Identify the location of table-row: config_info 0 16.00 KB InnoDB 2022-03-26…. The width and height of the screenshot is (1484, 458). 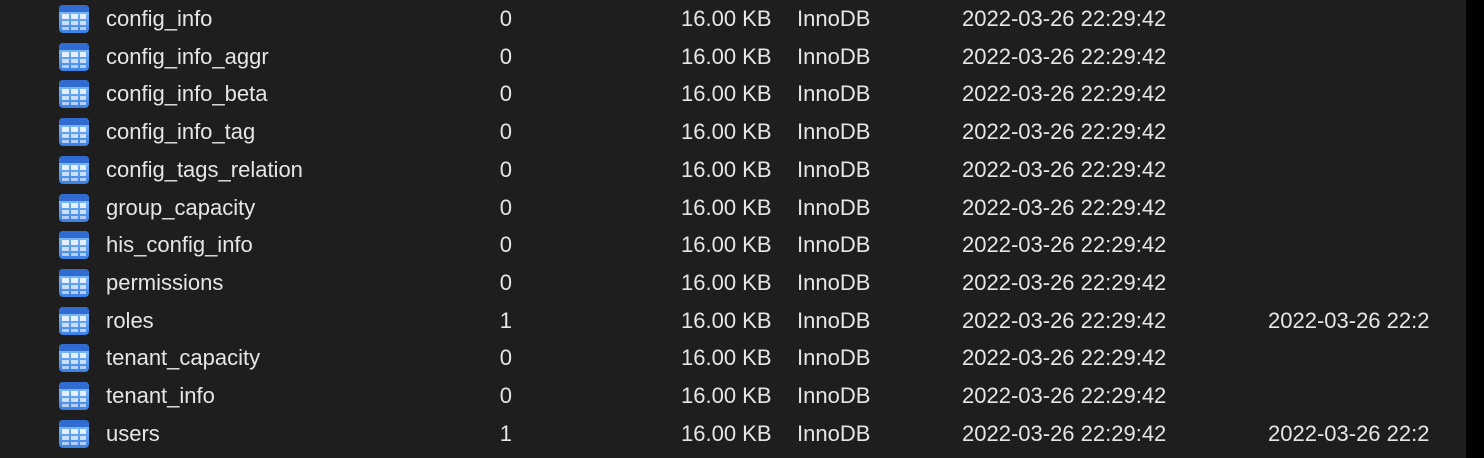
(733, 19).